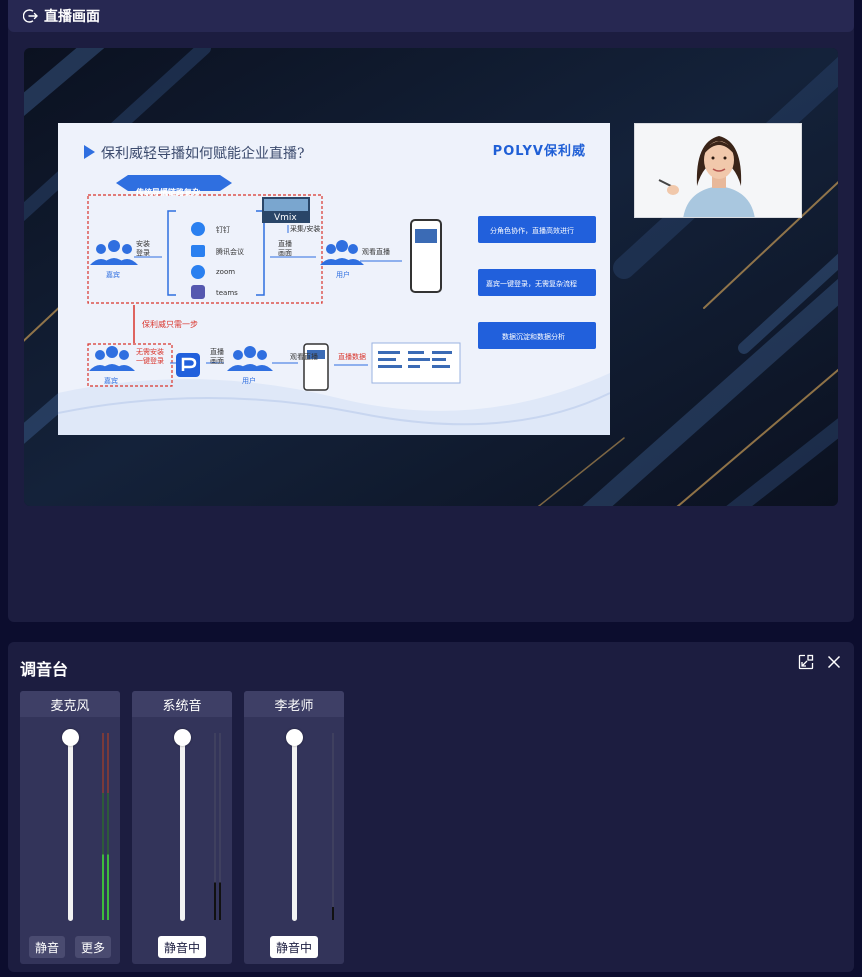  Describe the element at coordinates (294, 704) in the screenshot. I see `channel-name: 李老师` at that location.